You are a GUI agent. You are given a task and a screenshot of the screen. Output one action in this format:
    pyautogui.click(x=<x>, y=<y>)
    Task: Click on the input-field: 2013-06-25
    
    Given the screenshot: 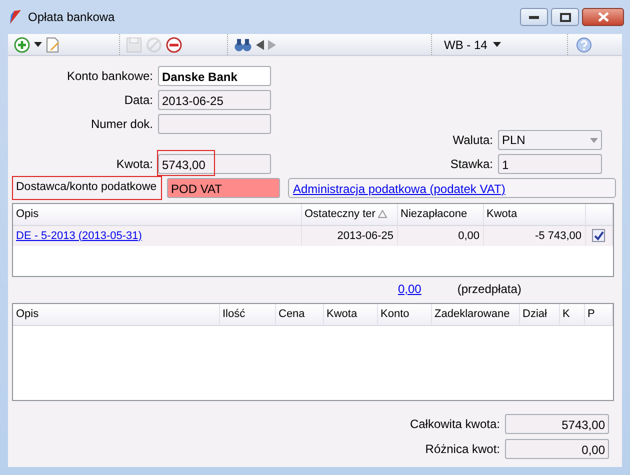 What is the action you would take?
    pyautogui.click(x=214, y=100)
    